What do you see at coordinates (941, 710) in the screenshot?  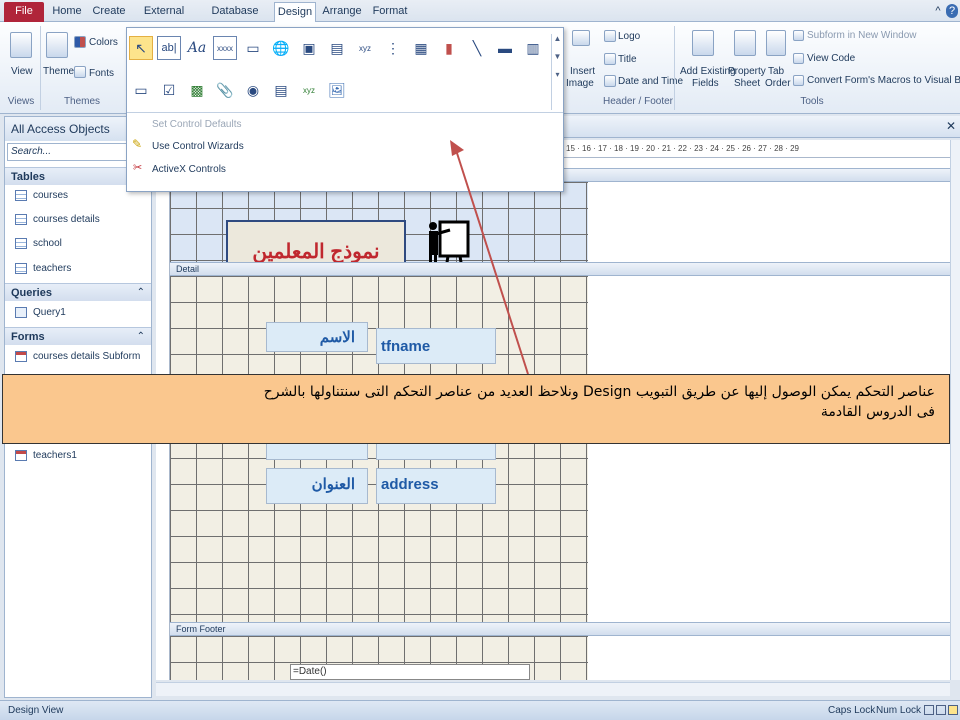 I see `layout-view-icon` at bounding box center [941, 710].